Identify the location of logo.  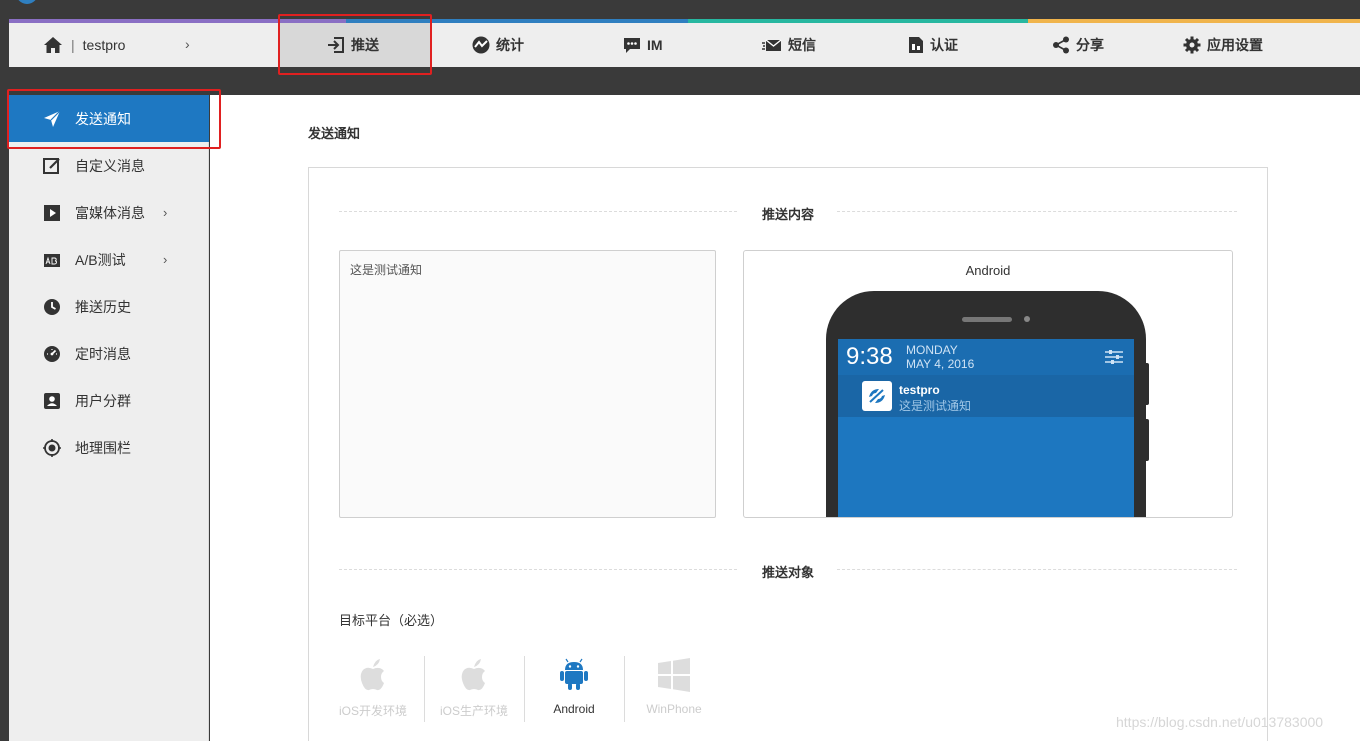
(27, 2).